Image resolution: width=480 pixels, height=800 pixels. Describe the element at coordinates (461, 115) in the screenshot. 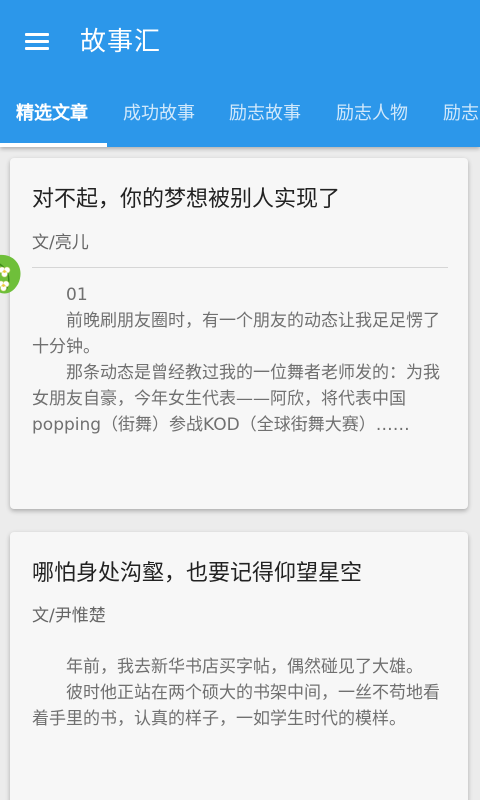

I see `tab-inspirational-more: 励志` at that location.